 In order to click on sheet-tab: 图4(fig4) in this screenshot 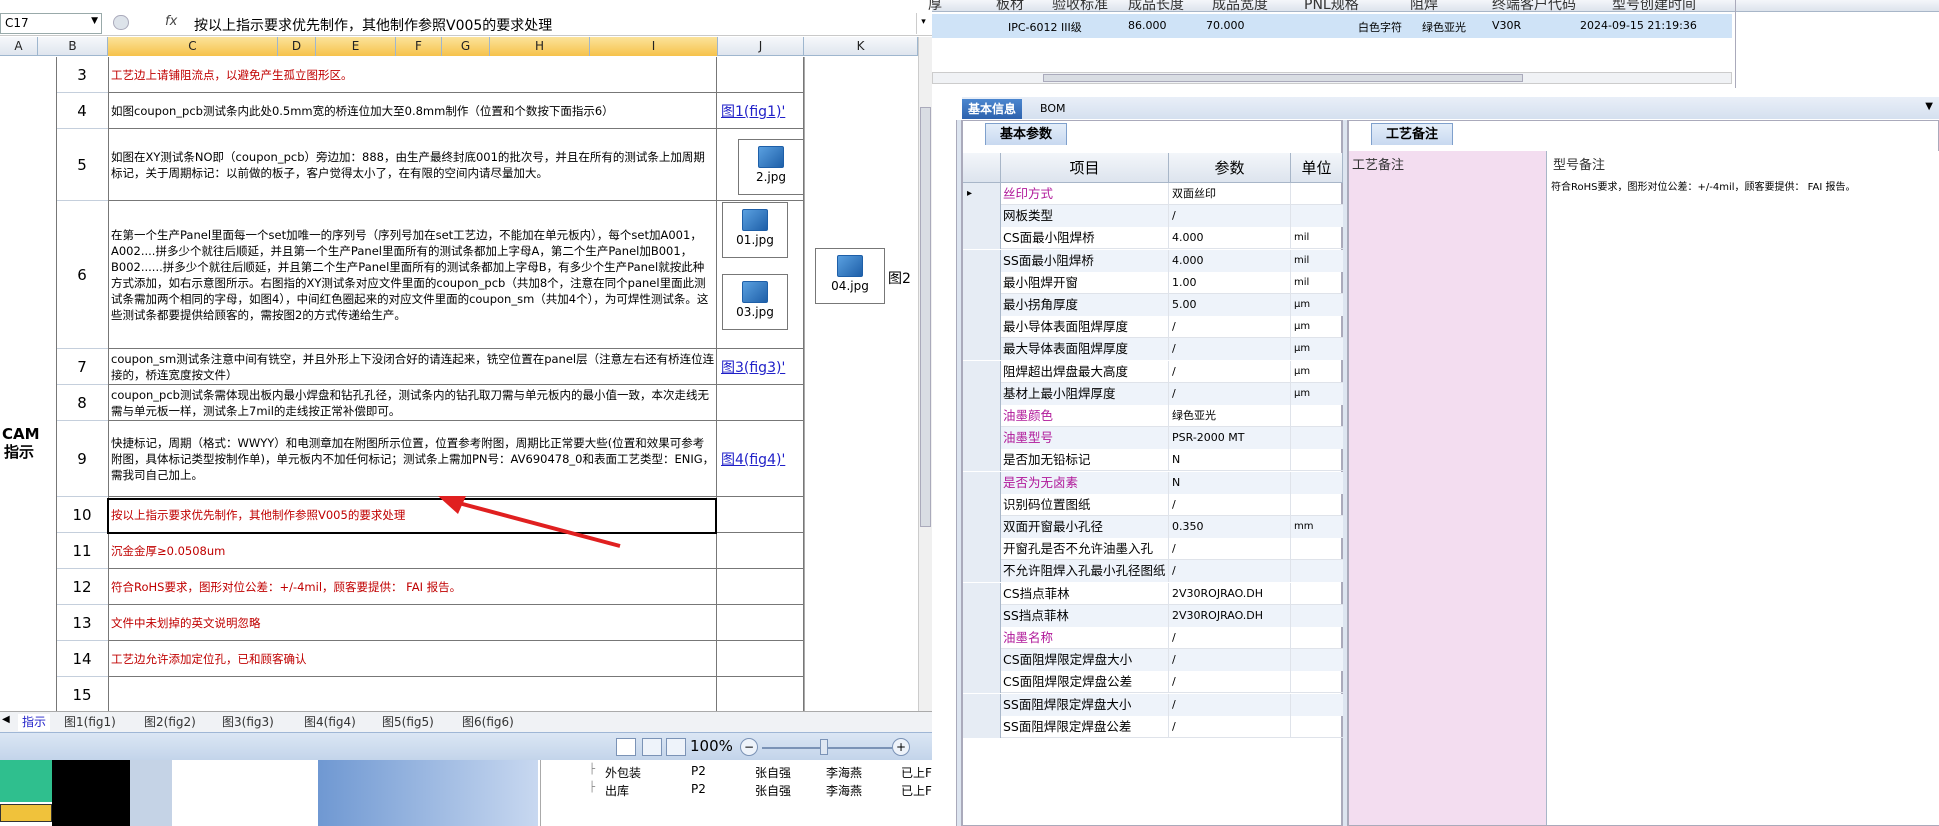, I will do `click(330, 722)`.